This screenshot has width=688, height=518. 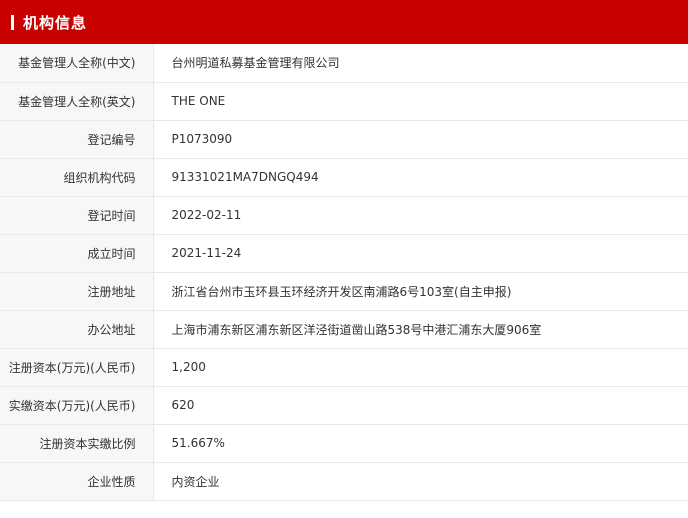 What do you see at coordinates (420, 367) in the screenshot?
I see `row-value: 1,200` at bounding box center [420, 367].